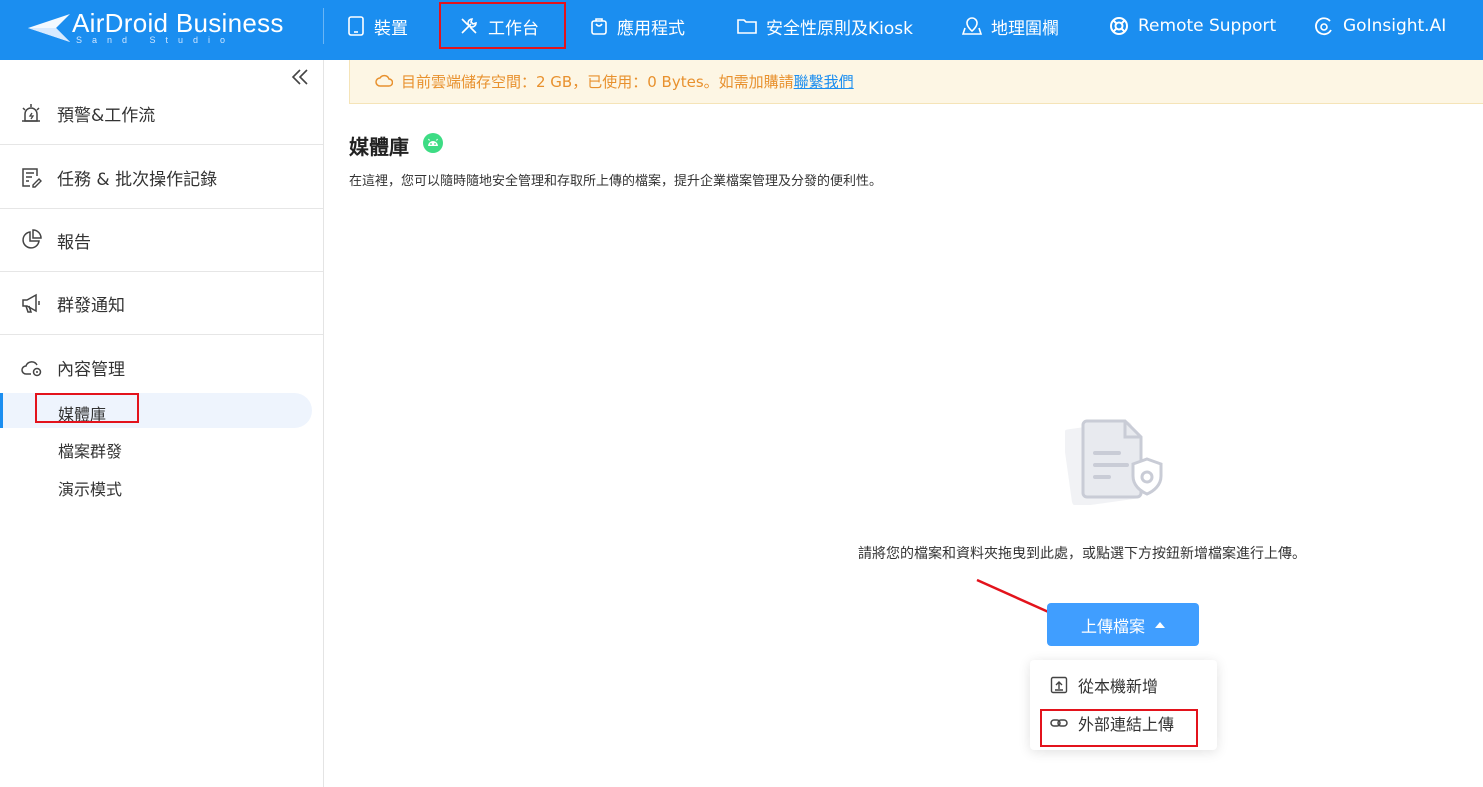 The height and width of the screenshot is (787, 1483). What do you see at coordinates (599, 26) in the screenshot?
I see `shopping-bag-icon` at bounding box center [599, 26].